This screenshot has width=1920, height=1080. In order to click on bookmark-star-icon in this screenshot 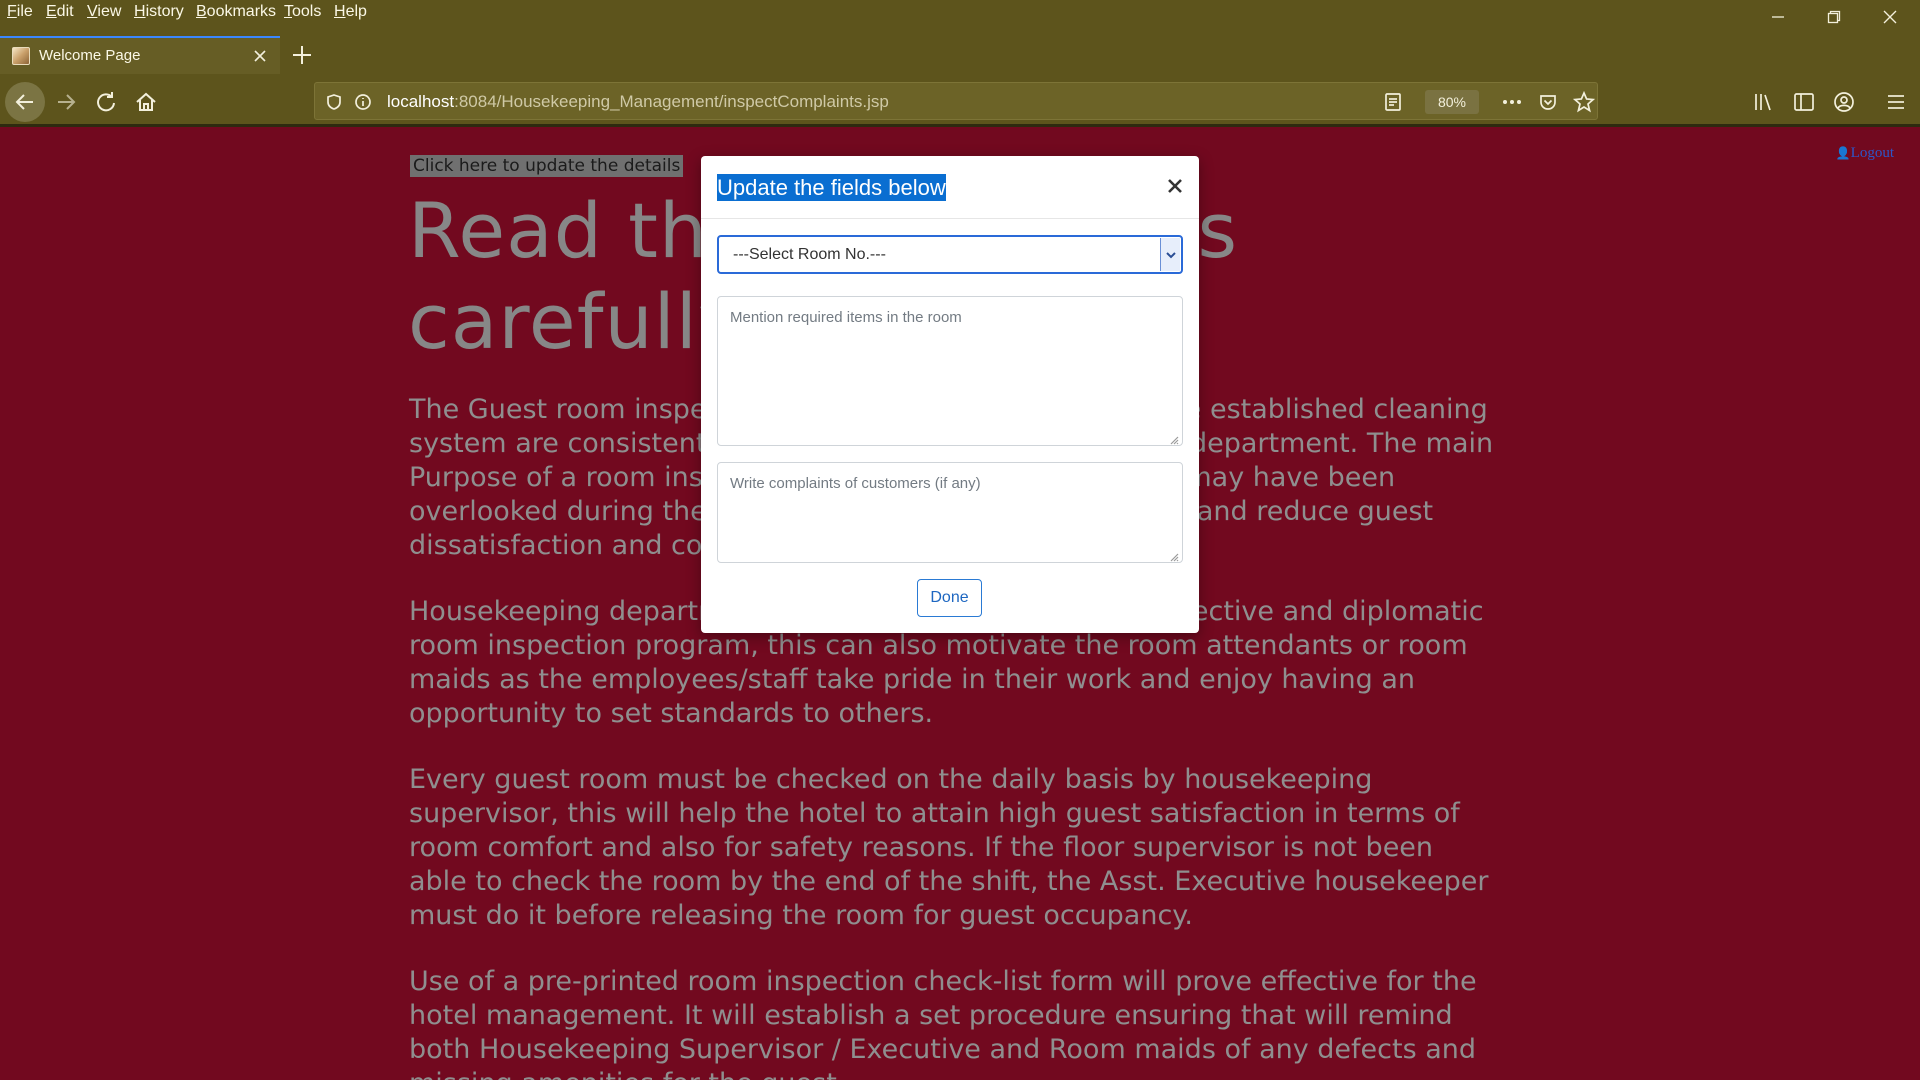, I will do `click(1584, 102)`.